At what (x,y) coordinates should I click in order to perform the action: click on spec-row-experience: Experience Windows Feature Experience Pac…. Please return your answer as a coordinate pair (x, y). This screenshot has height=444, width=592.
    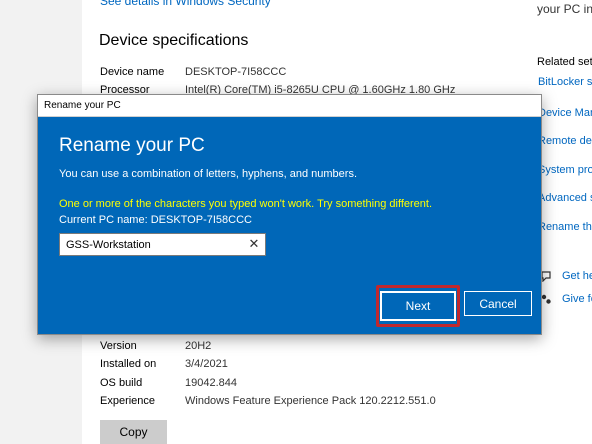
    Looking at the image, I should click on (268, 401).